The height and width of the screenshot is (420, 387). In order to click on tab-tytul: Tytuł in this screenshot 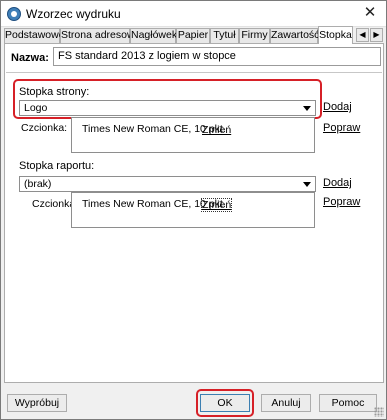, I will do `click(224, 35)`.